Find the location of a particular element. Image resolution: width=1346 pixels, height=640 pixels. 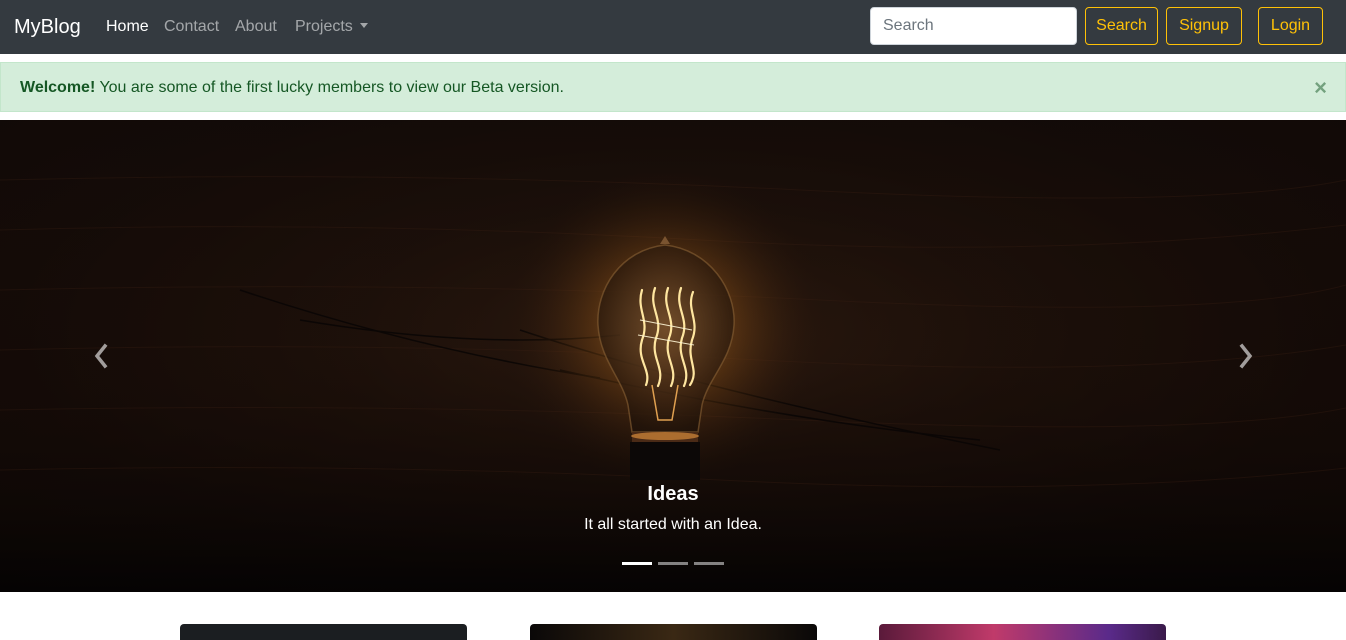

search-input is located at coordinates (973, 26).